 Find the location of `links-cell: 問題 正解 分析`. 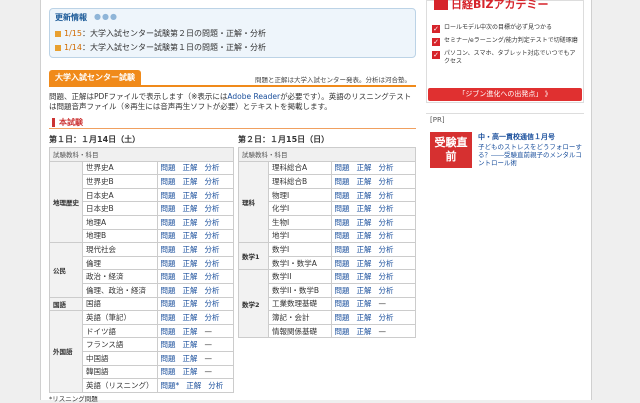

links-cell: 問題 正解 分析 is located at coordinates (195, 304).